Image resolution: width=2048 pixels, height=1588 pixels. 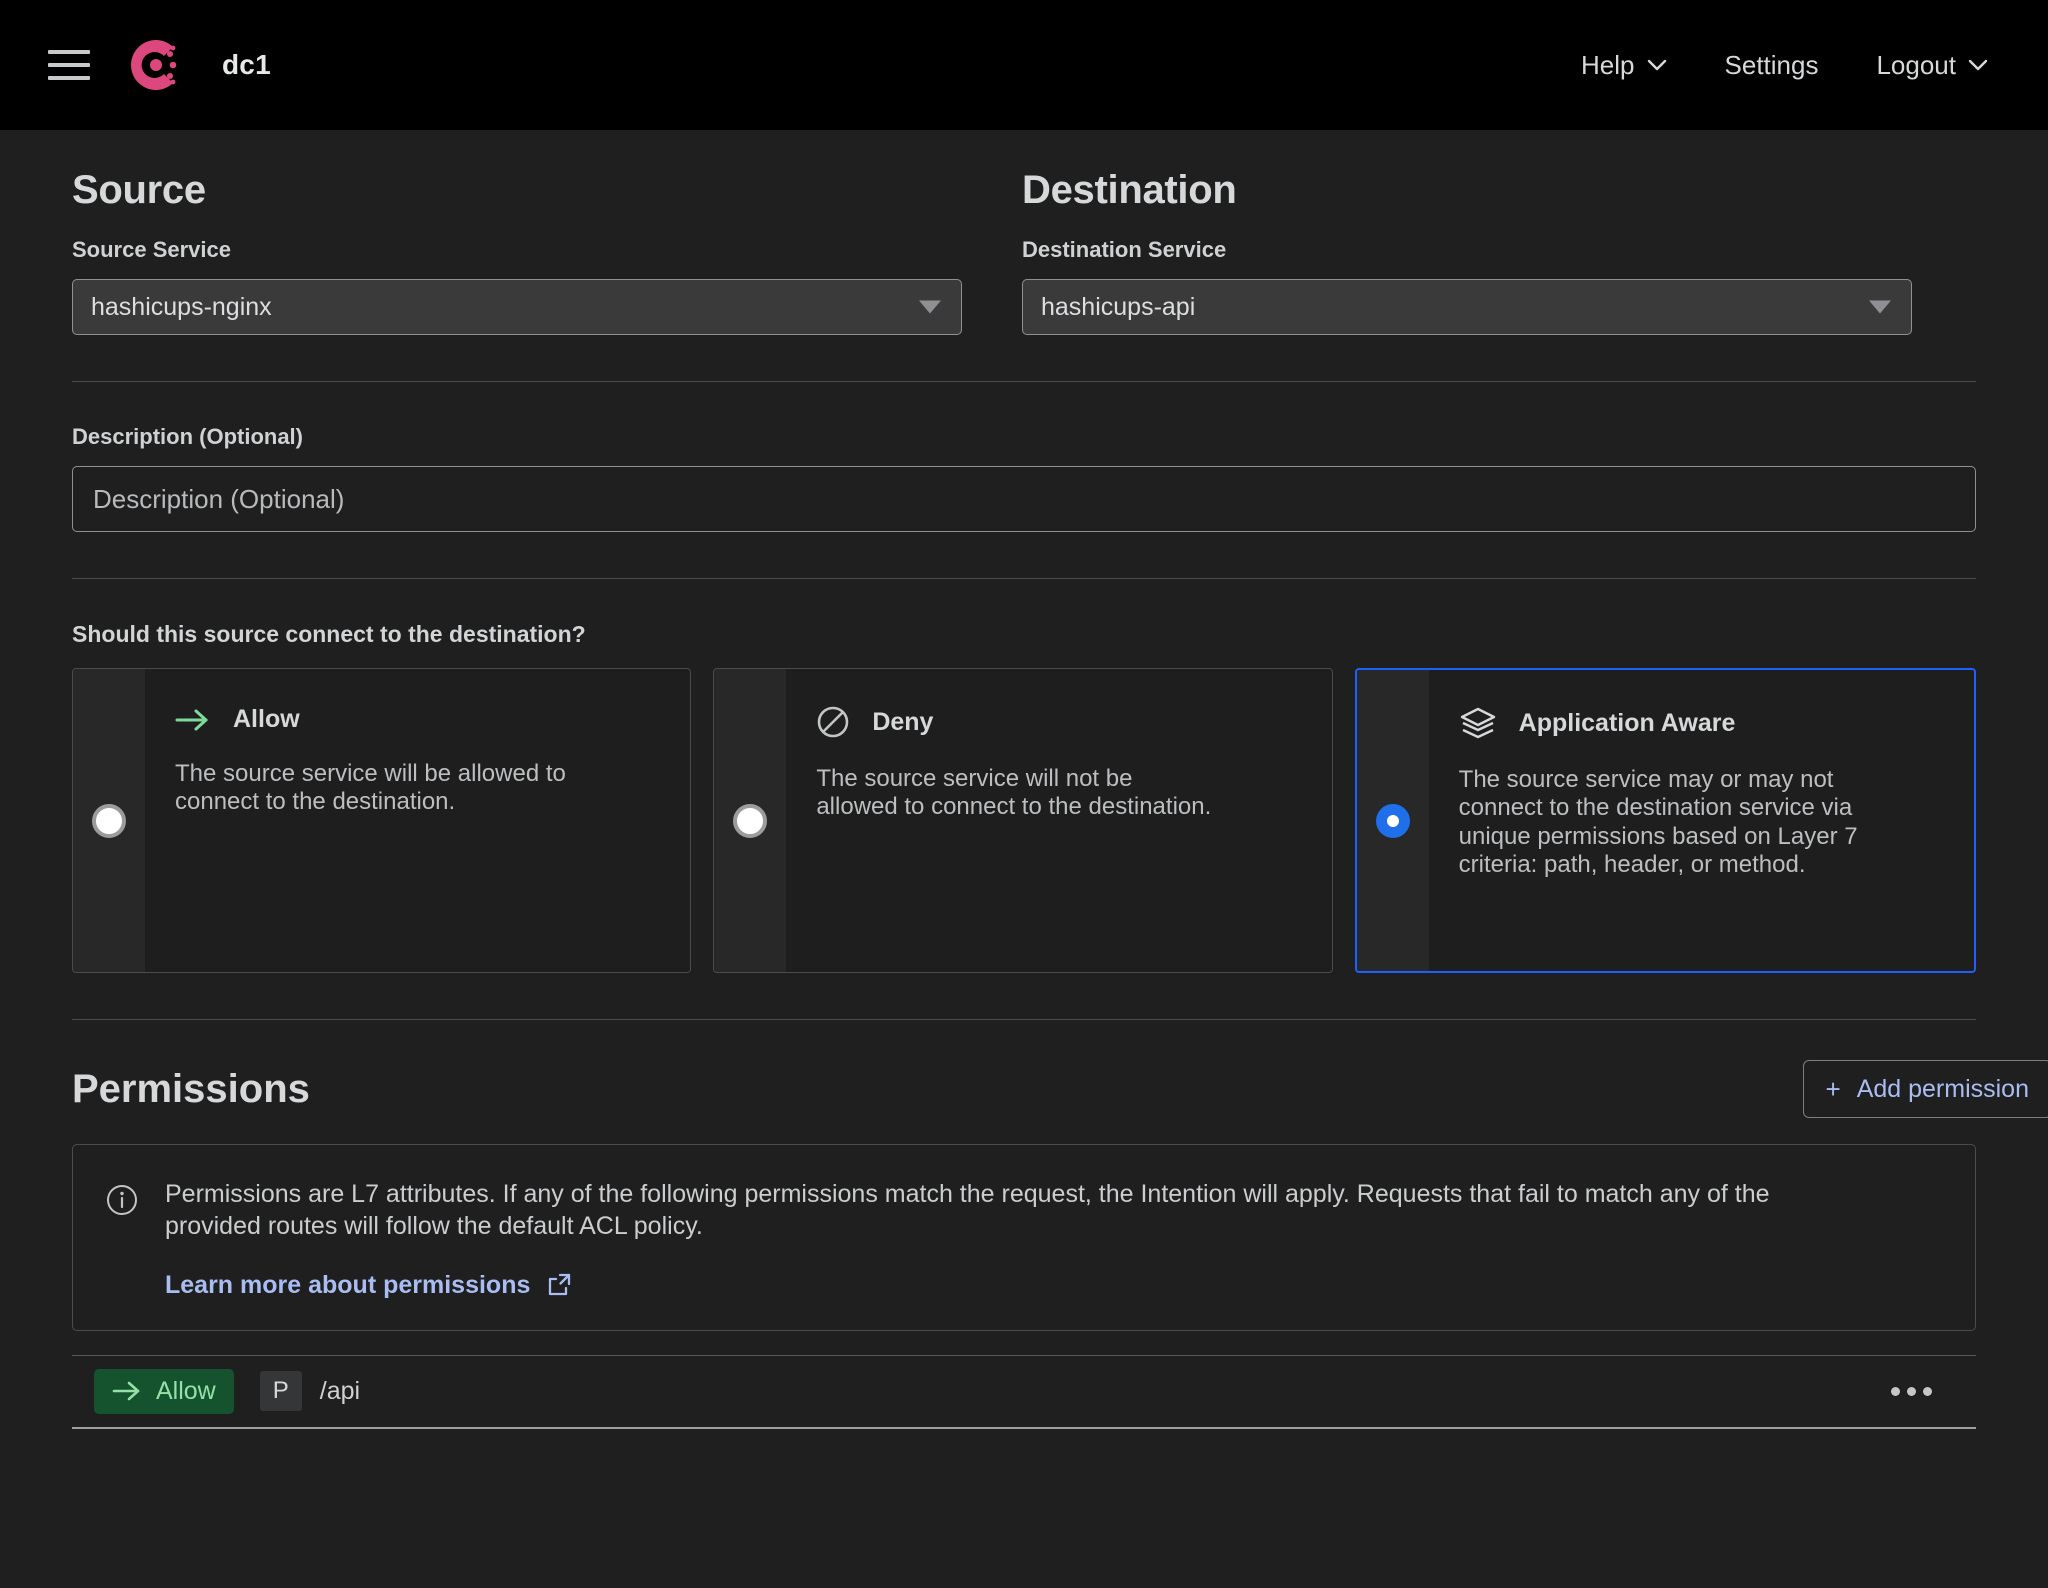 I want to click on option-application-aware-gutter, so click(x=1392, y=820).